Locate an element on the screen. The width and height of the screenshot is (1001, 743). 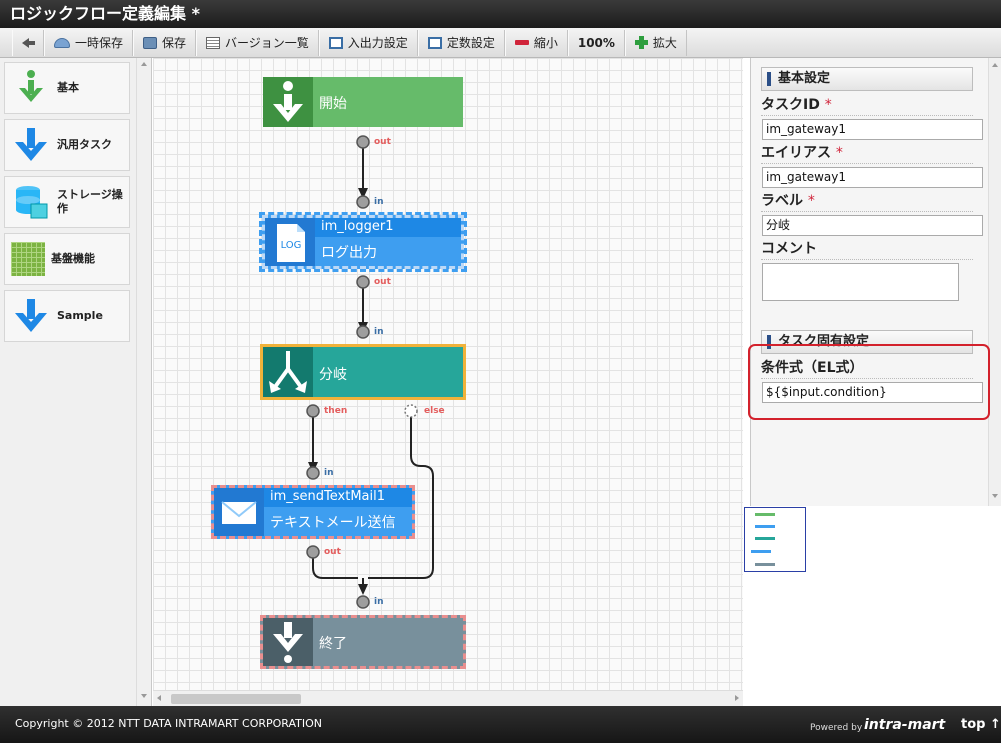
node-start: 開始 is located at coordinates (363, 102).